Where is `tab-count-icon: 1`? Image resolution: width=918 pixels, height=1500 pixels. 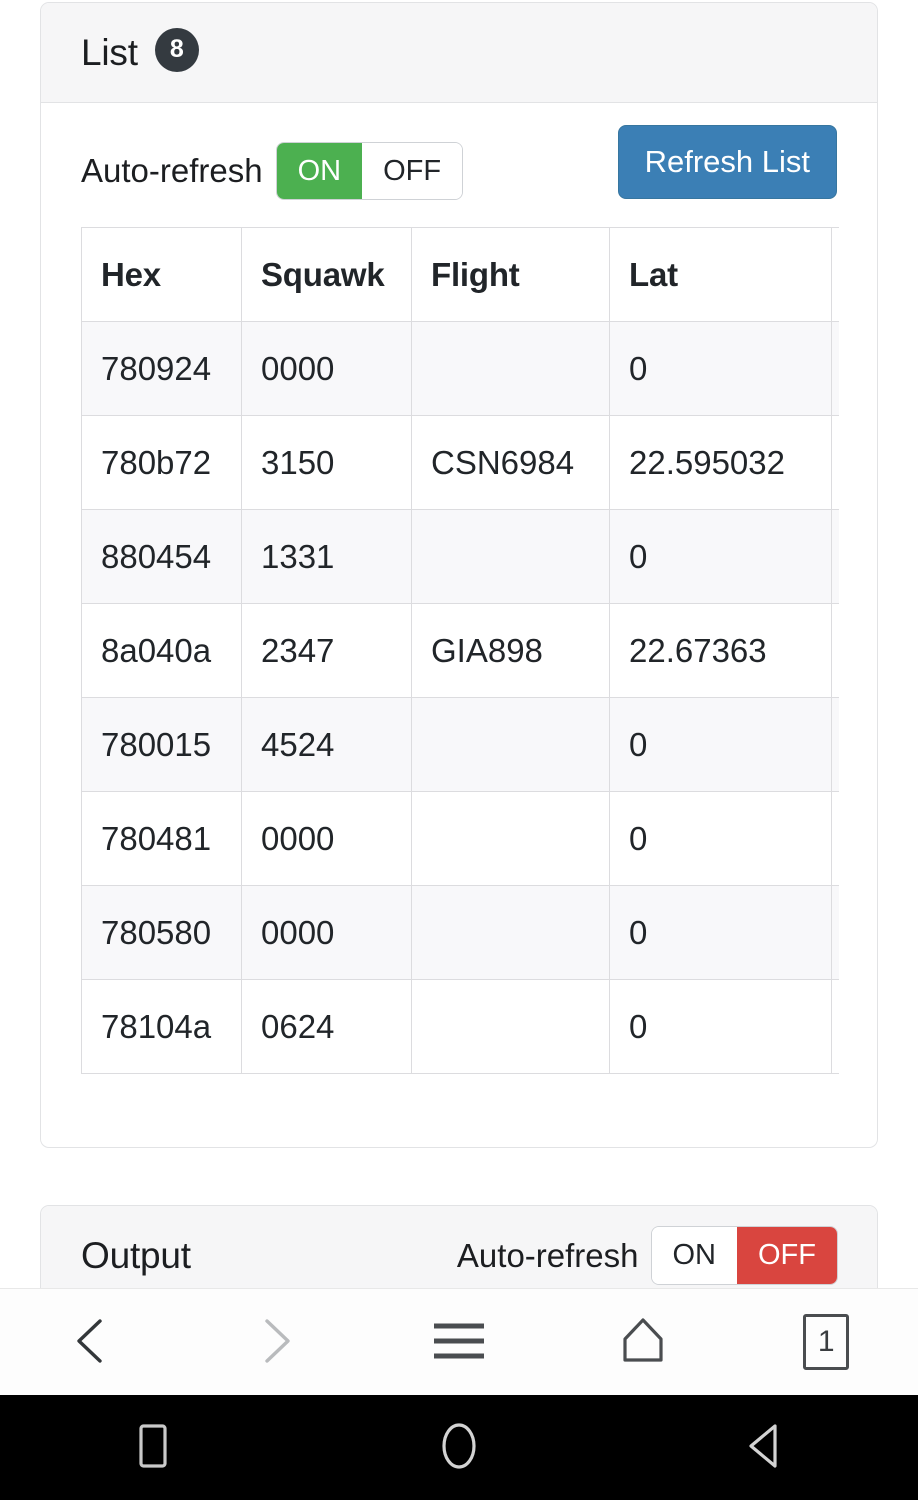
tab-count-icon: 1 is located at coordinates (826, 1342).